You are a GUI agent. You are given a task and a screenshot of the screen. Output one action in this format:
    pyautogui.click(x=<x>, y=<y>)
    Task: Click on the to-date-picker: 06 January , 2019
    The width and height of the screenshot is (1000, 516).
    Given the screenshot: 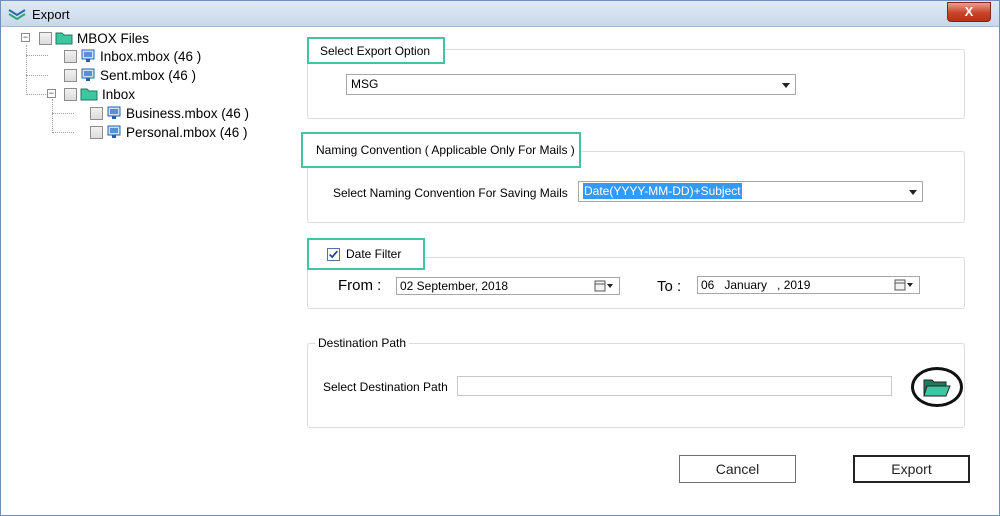 What is the action you would take?
    pyautogui.click(x=808, y=285)
    